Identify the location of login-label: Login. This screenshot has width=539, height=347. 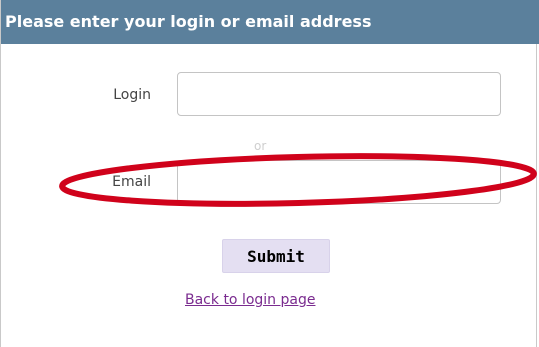
(132, 95).